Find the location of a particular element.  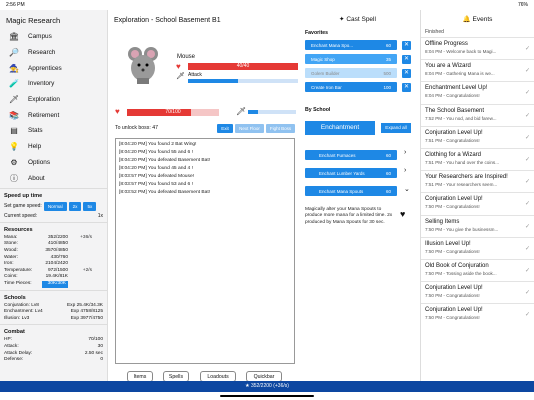

speed-2x-button: 2x is located at coordinates (75, 206).